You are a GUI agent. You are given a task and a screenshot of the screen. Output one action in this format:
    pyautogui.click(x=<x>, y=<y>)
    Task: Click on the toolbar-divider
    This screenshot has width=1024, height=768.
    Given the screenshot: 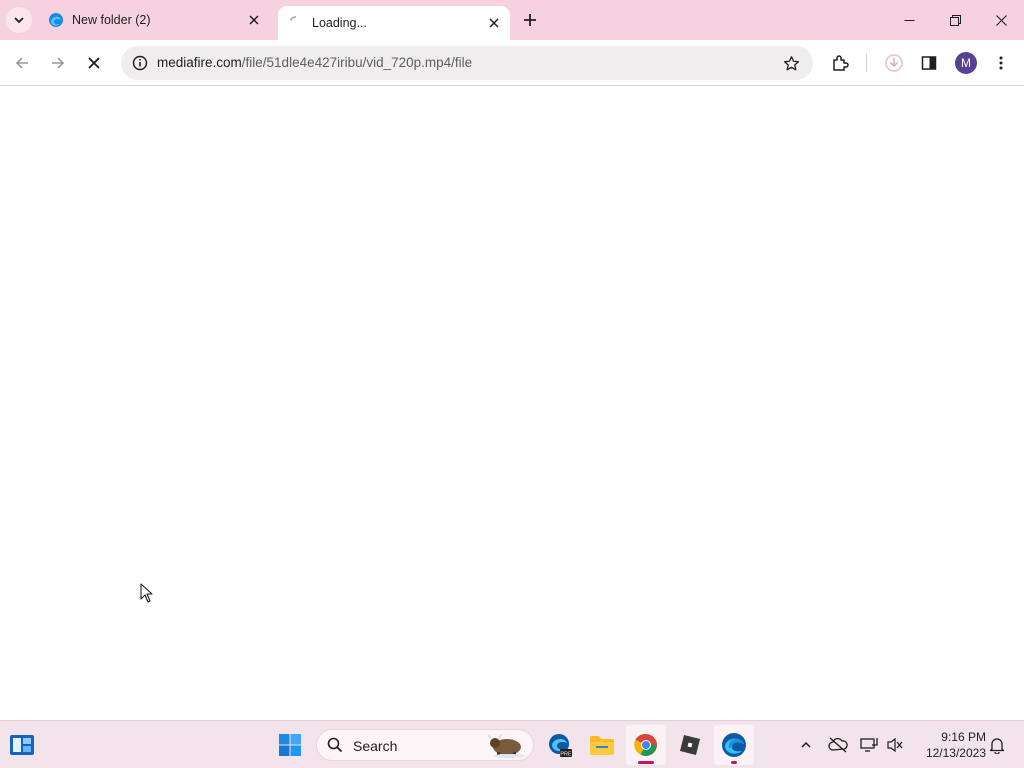 What is the action you would take?
    pyautogui.click(x=866, y=63)
    